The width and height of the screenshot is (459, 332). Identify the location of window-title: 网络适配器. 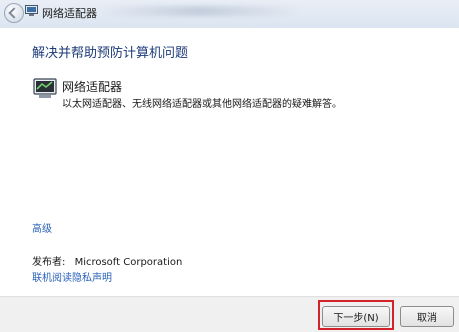
(69, 13).